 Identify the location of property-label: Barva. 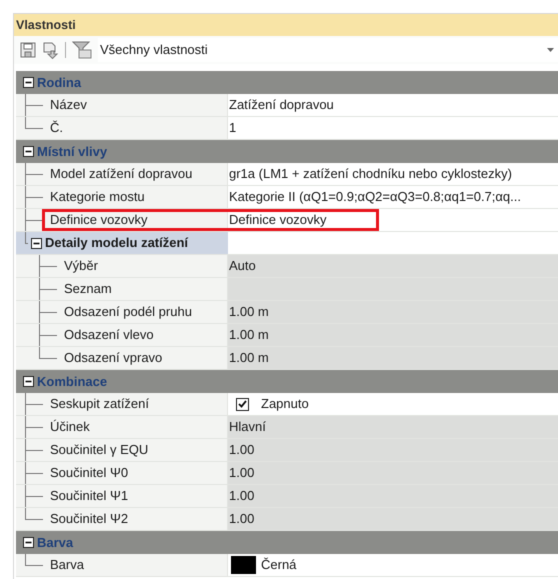
(66, 565).